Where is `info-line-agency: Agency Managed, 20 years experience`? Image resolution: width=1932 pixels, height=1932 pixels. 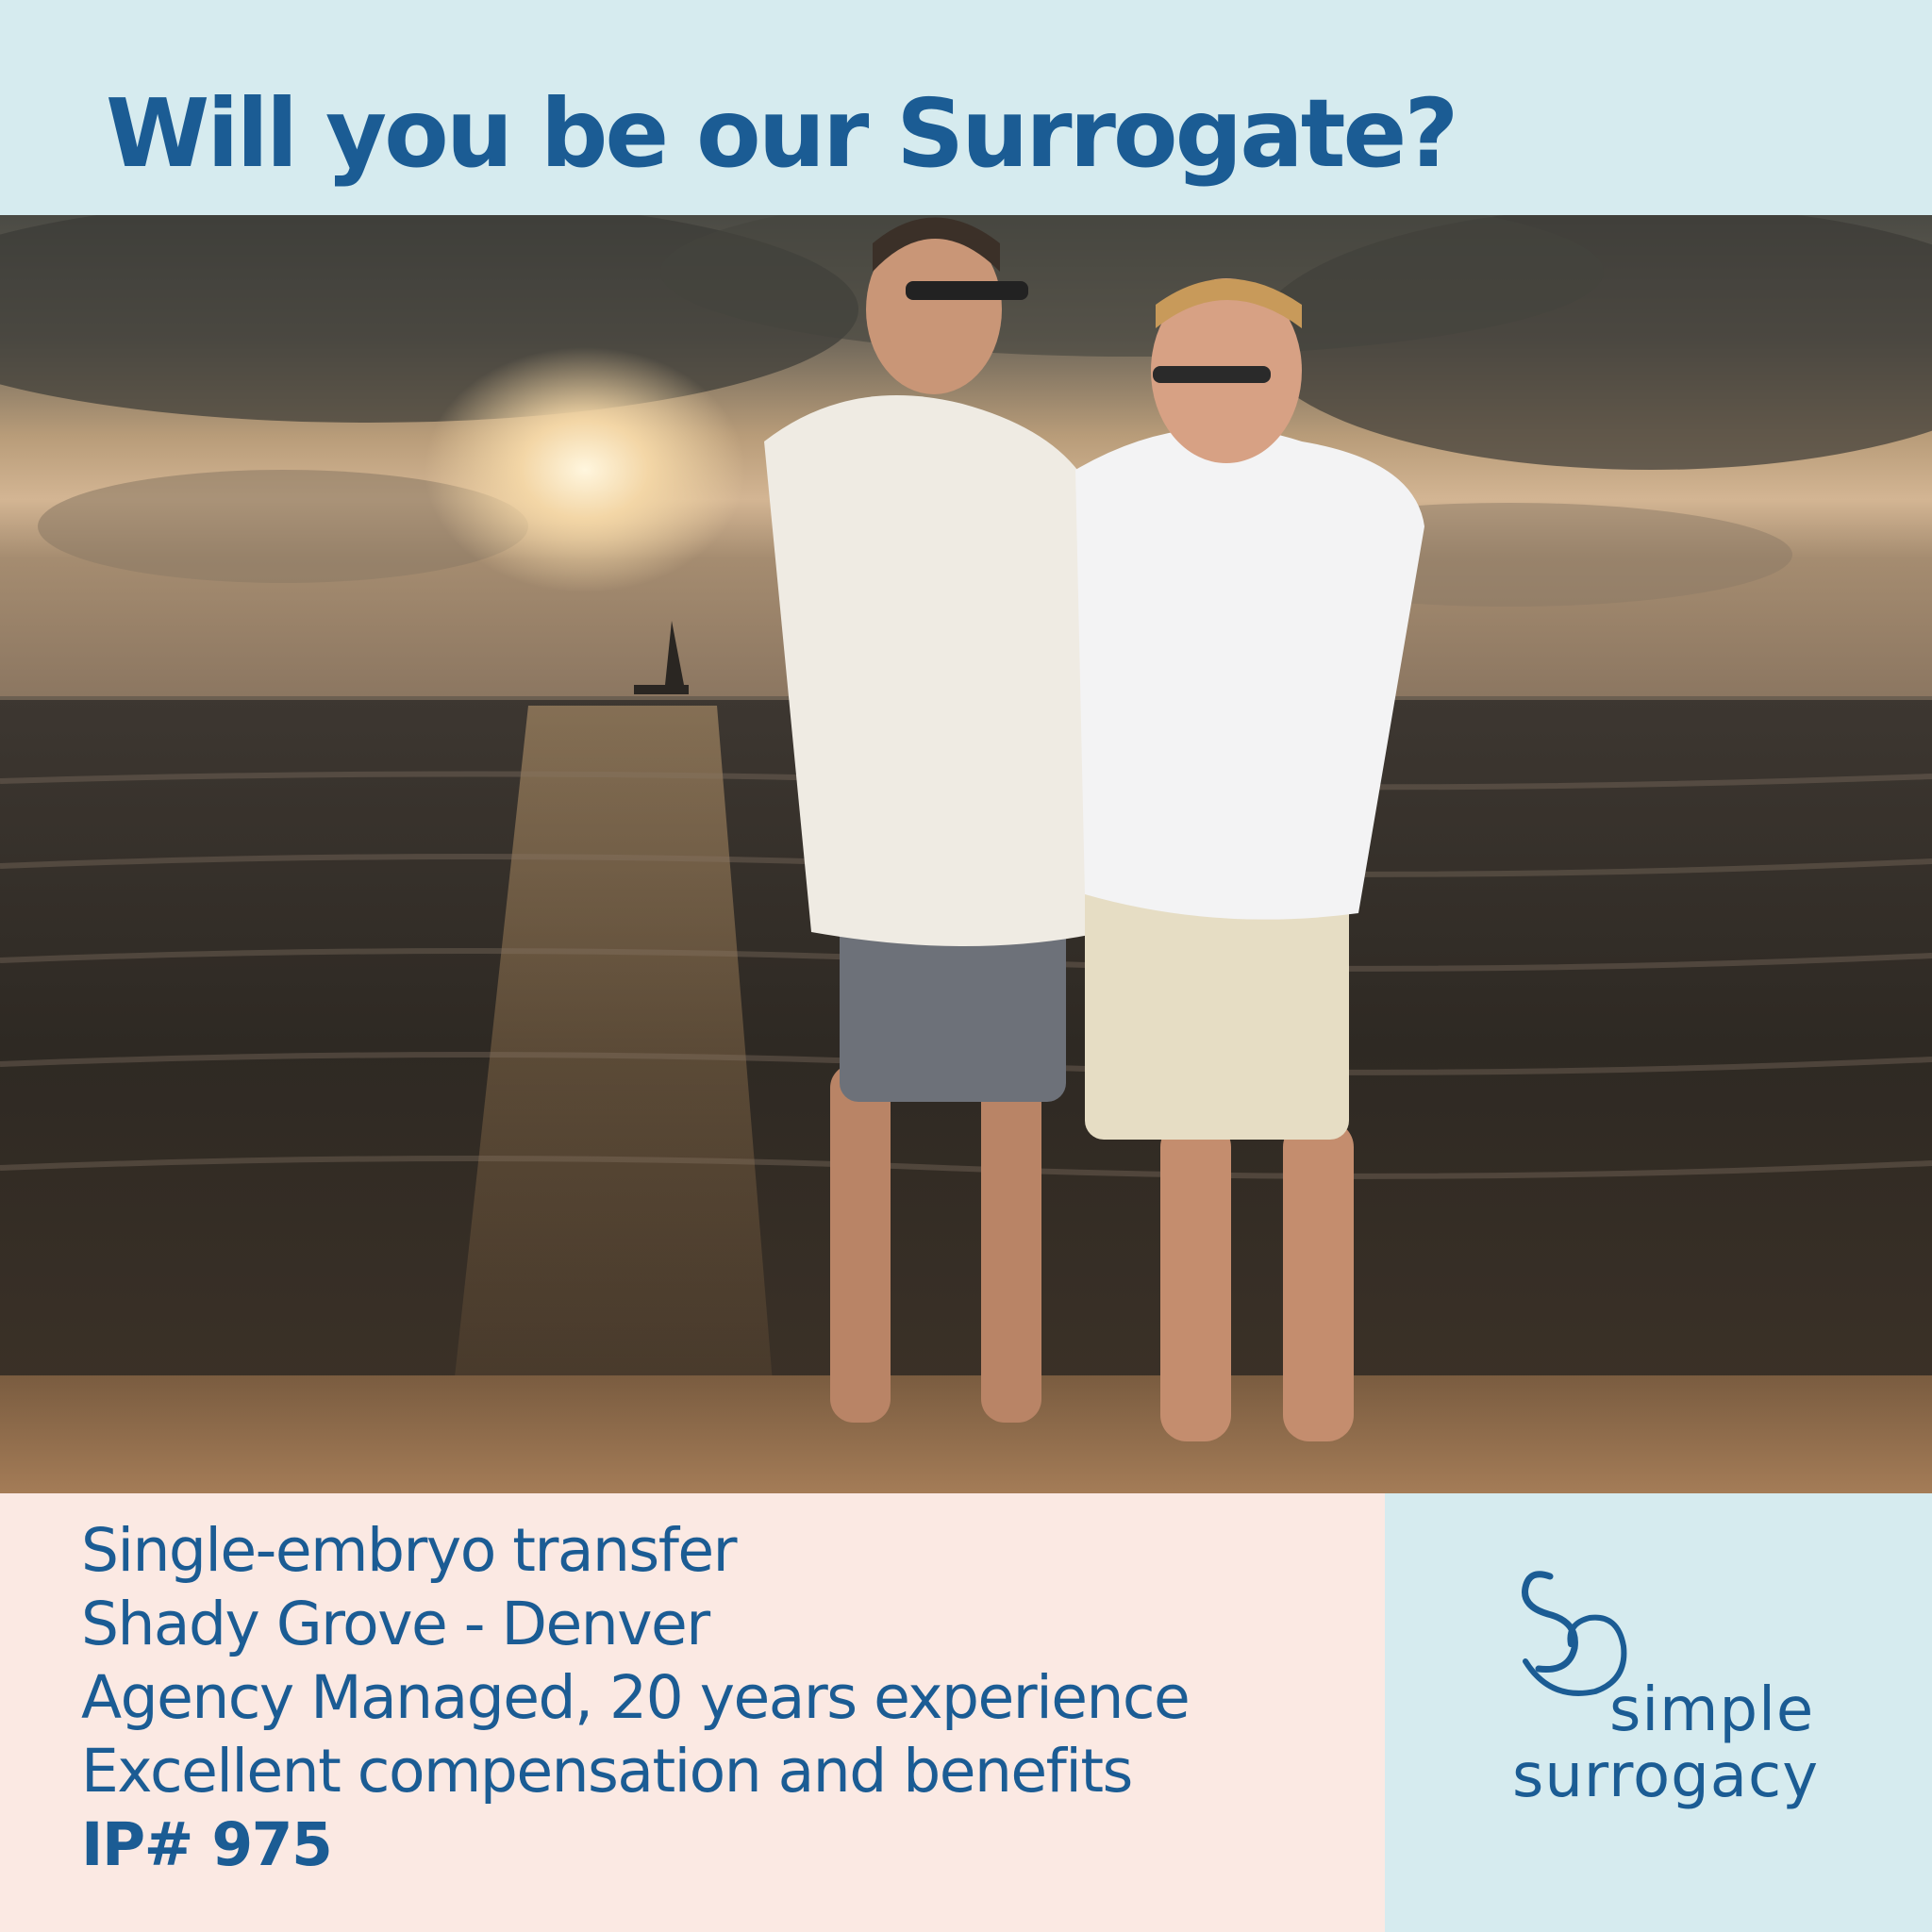 info-line-agency: Agency Managed, 20 years experience is located at coordinates (636, 1697).